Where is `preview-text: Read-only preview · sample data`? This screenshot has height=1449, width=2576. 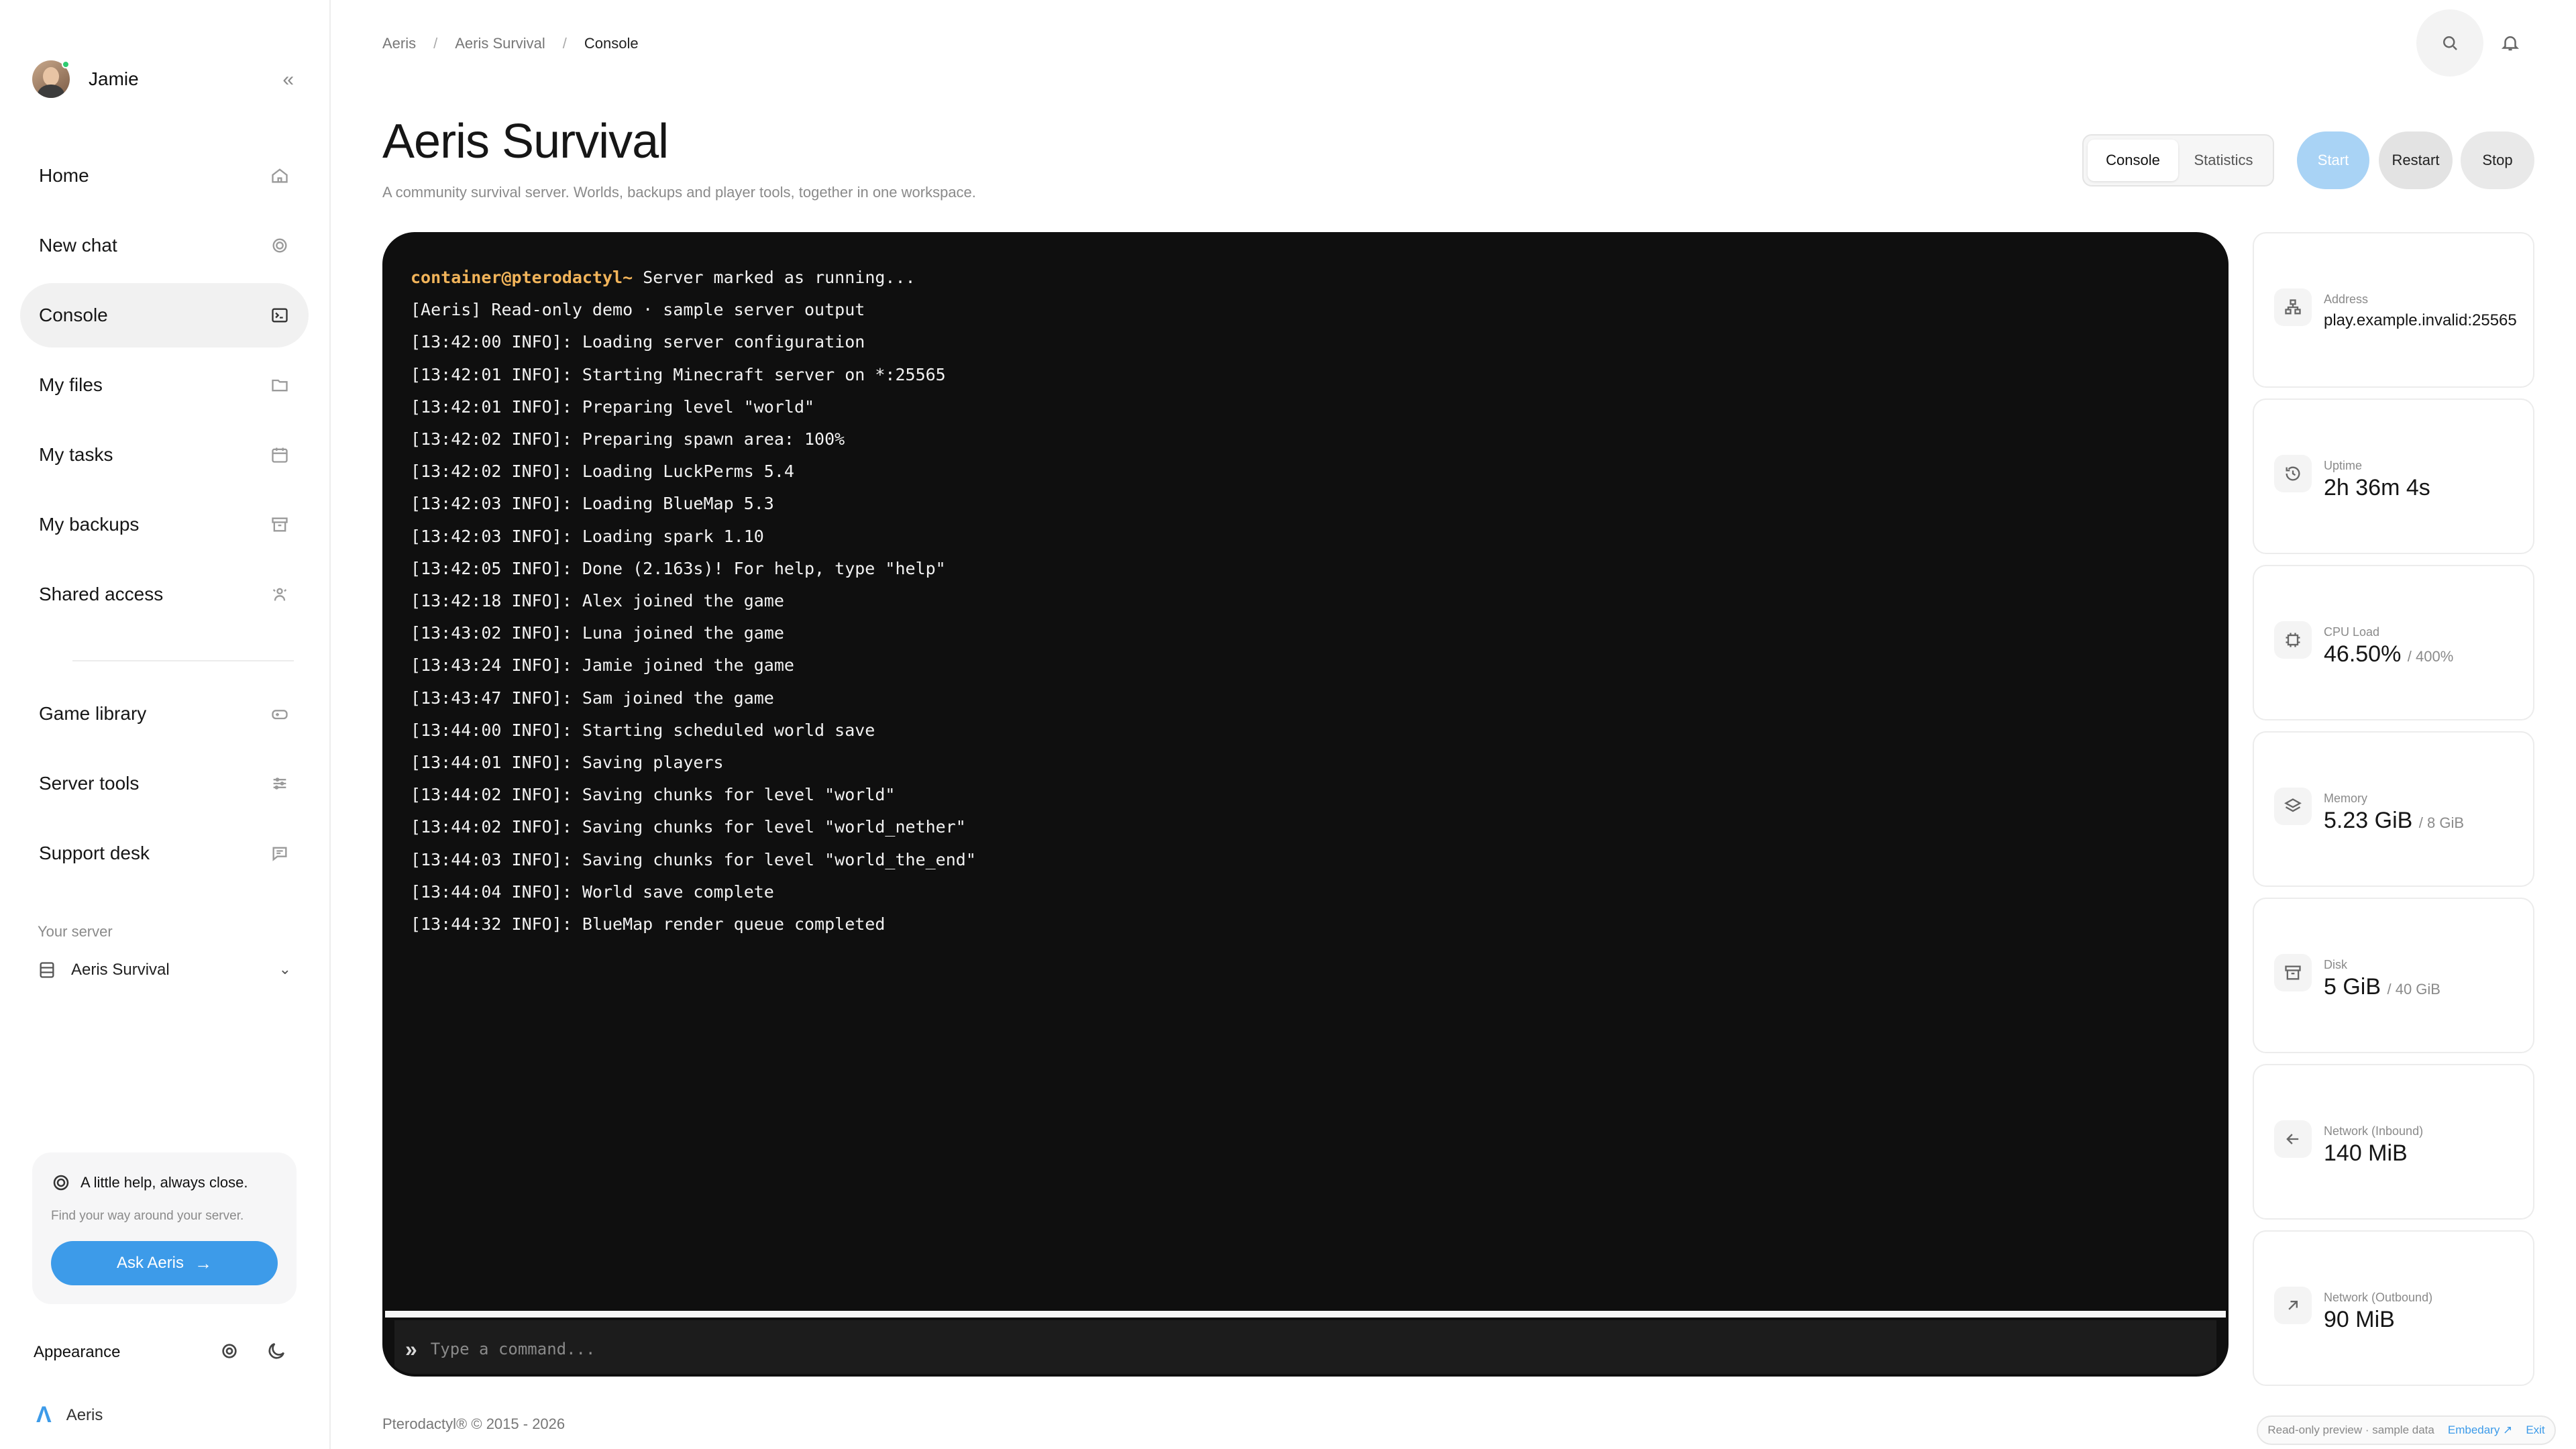 preview-text: Read-only preview · sample data is located at coordinates (2350, 1430).